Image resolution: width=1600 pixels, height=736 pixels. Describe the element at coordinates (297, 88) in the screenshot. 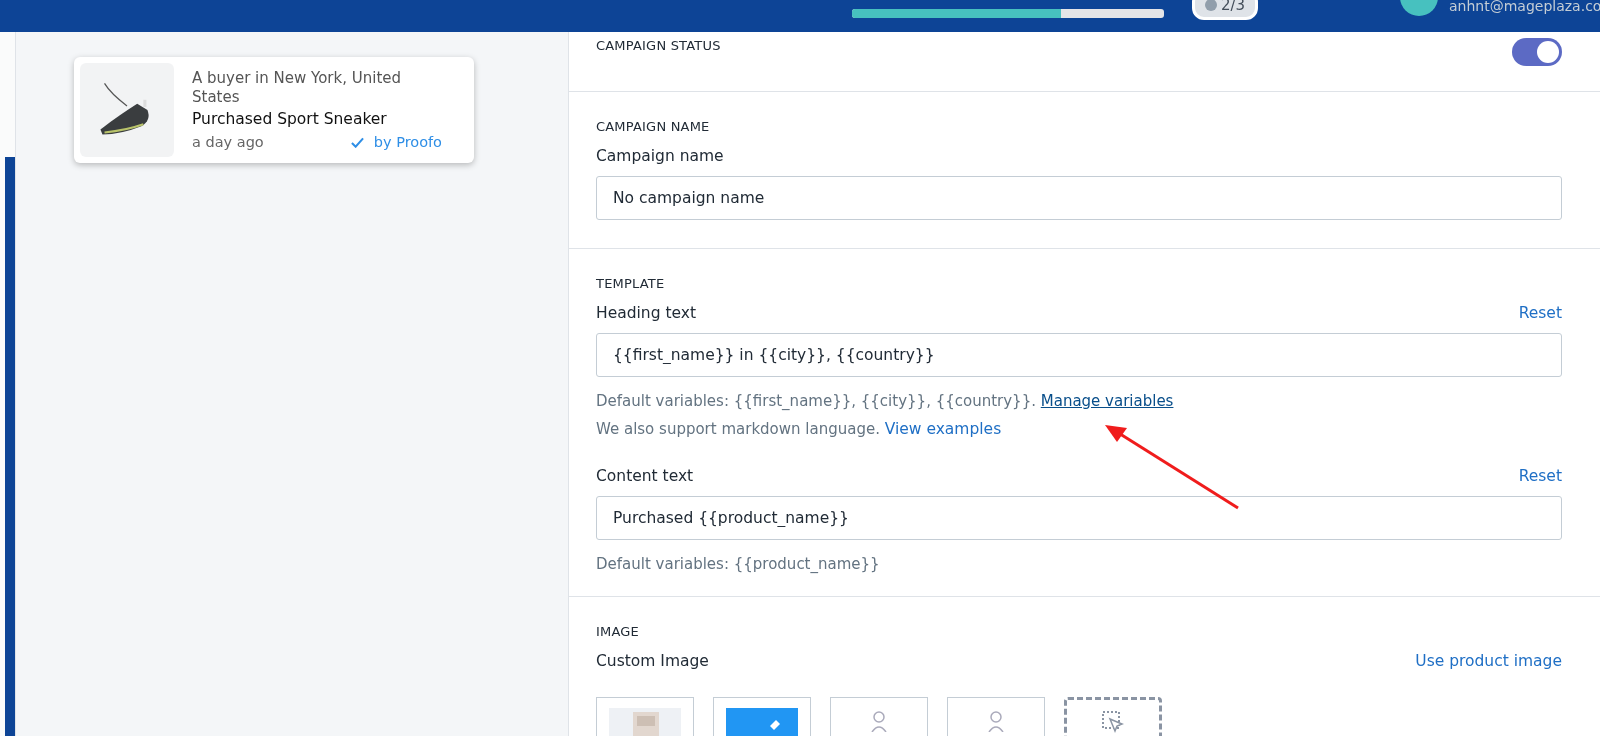

I see `buyer-location: A buyer in New York, United States` at that location.